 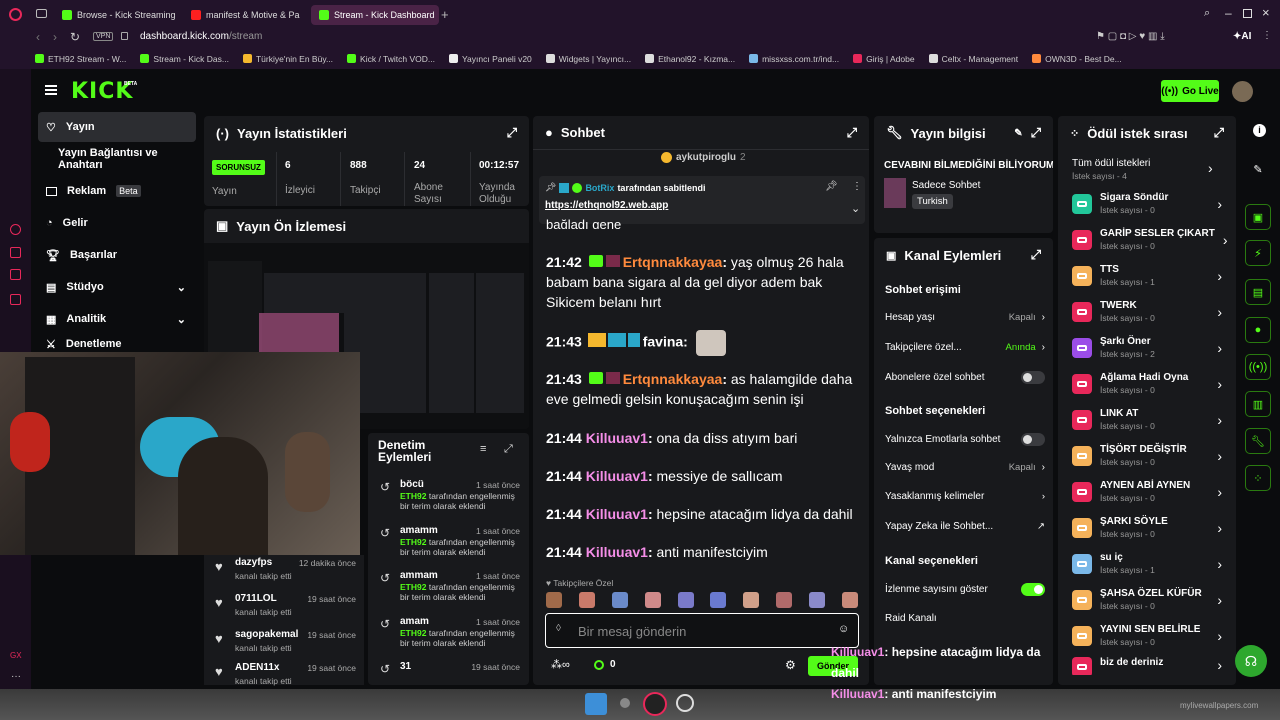 What do you see at coordinates (201, 36) in the screenshot?
I see `url-field: dashboard.kick.com/stream` at bounding box center [201, 36].